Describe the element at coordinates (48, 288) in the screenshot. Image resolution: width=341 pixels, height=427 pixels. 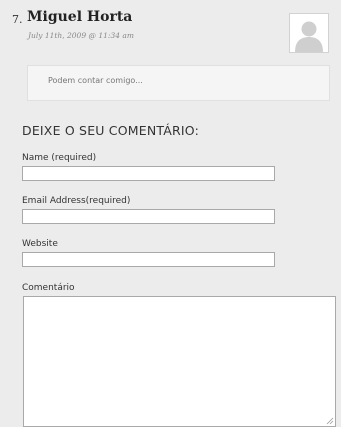
I see `comment-label: Comentário` at that location.